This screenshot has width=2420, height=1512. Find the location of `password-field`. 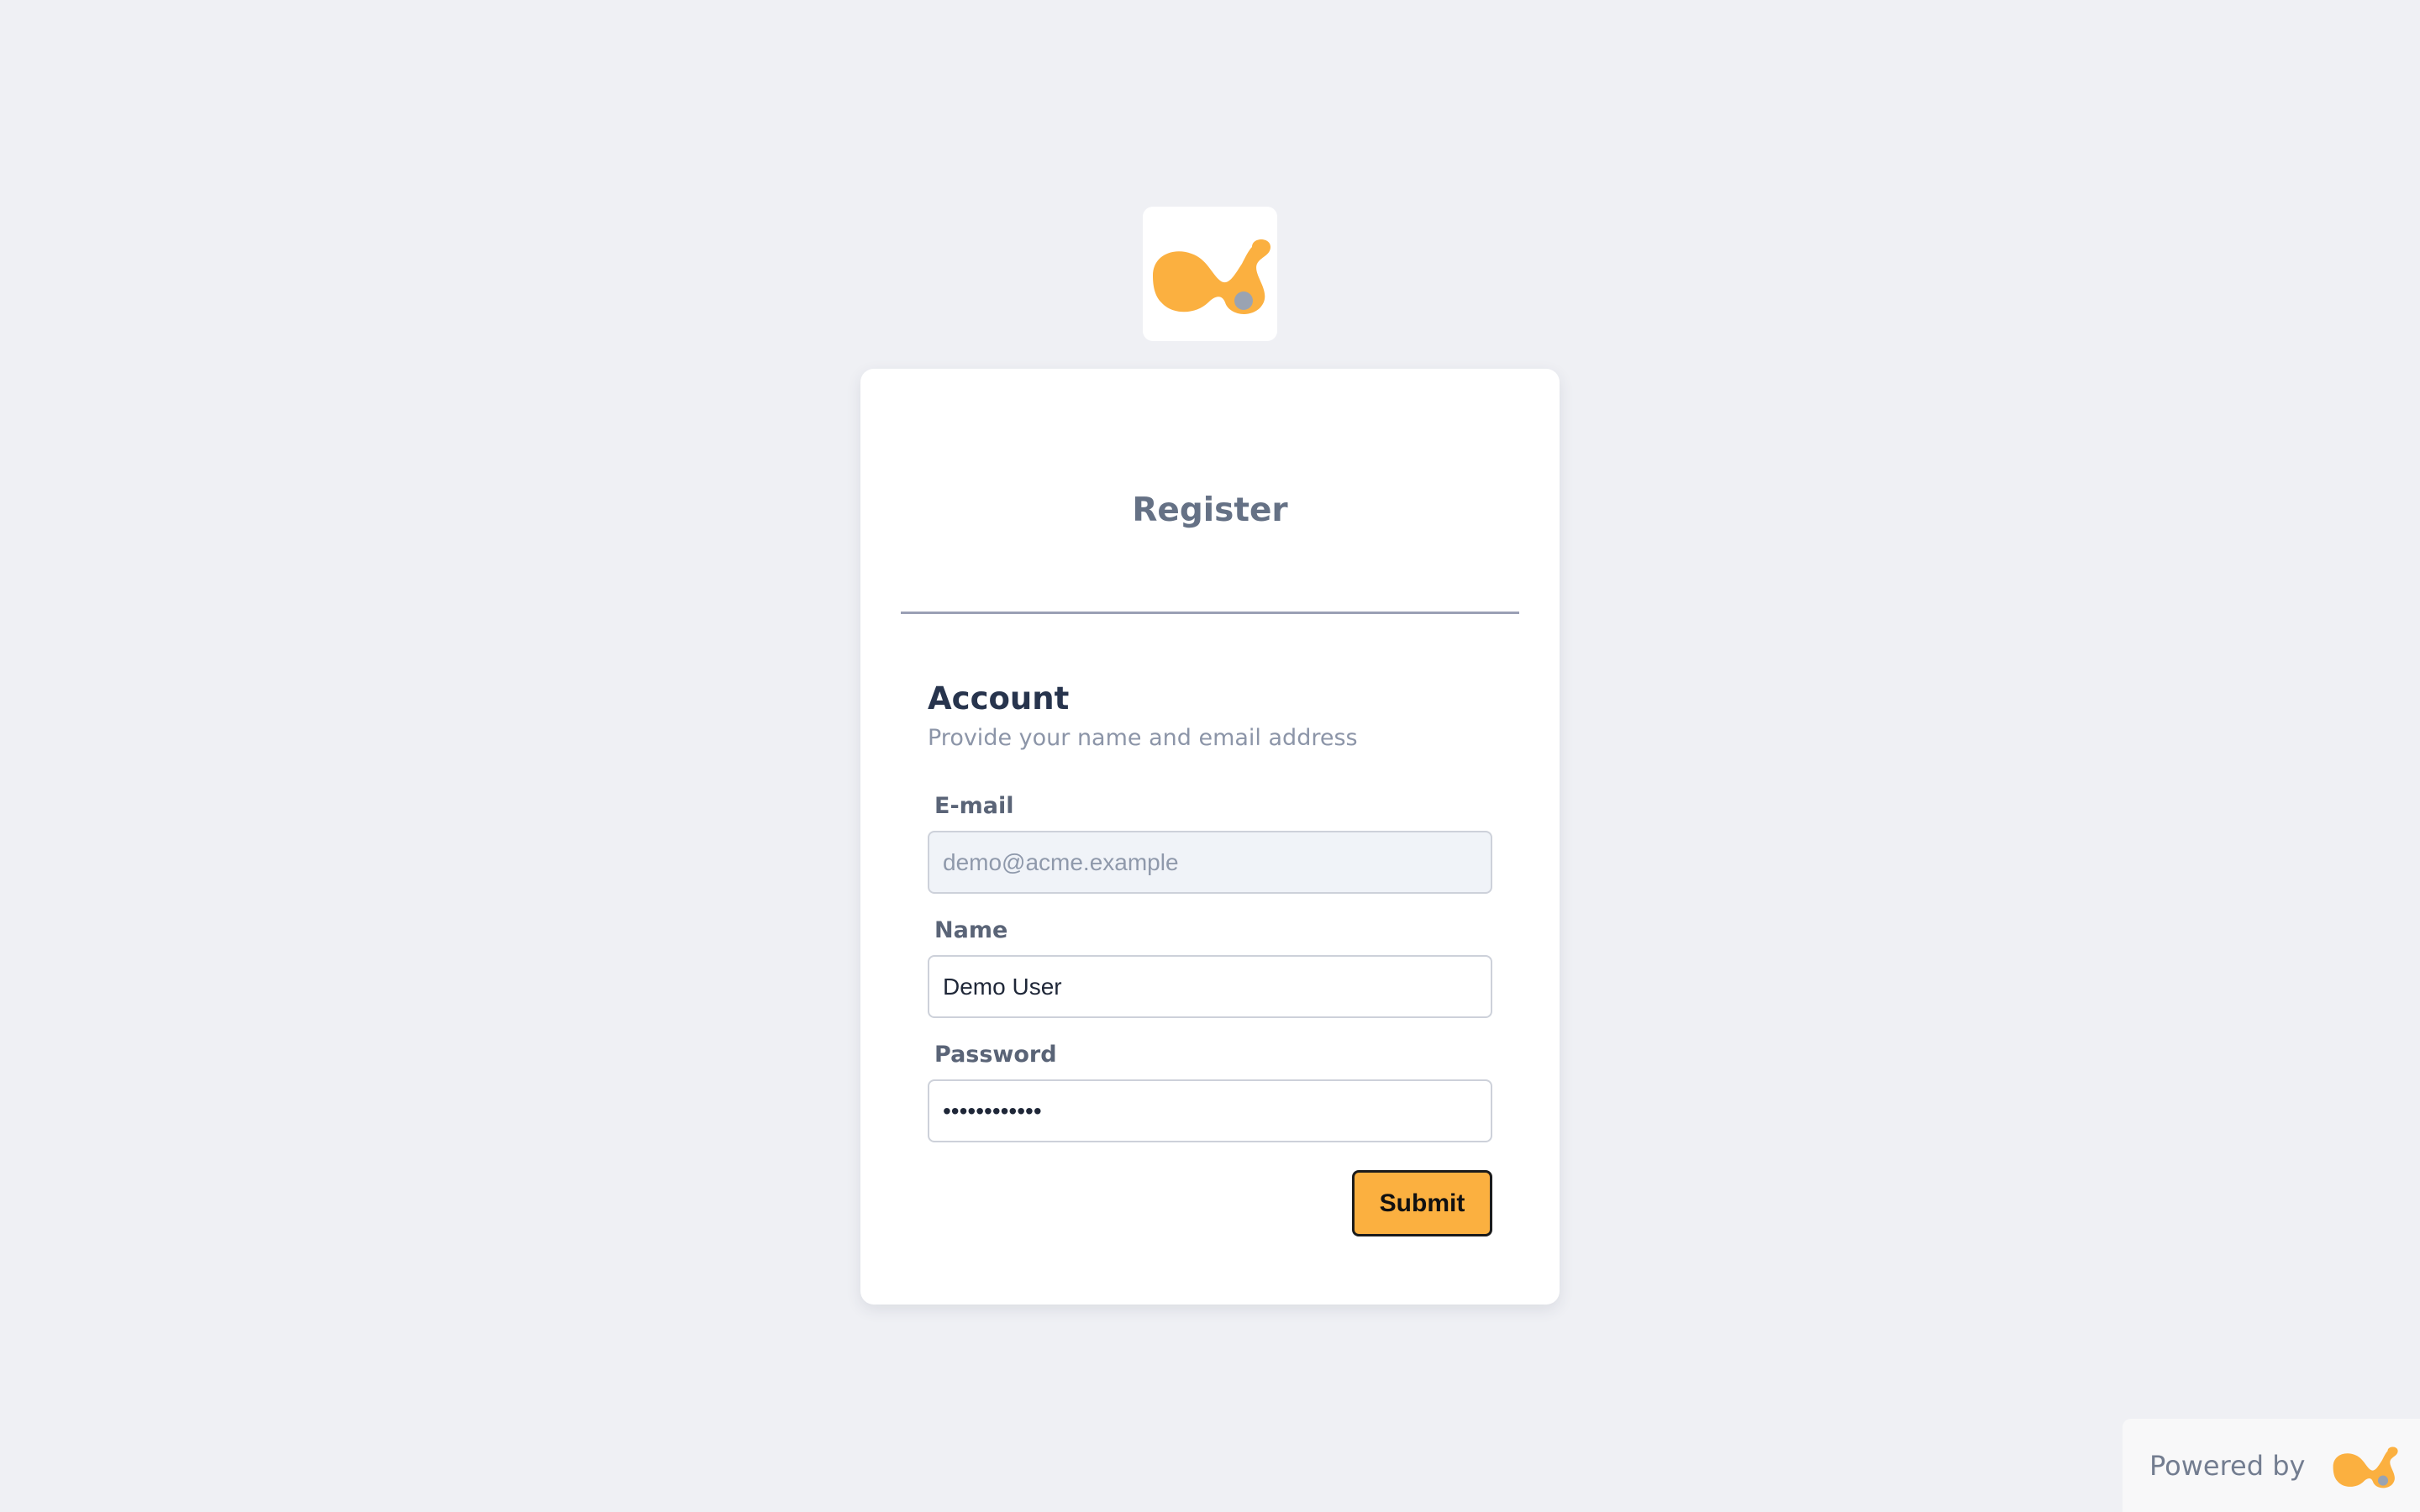

password-field is located at coordinates (1210, 1110).